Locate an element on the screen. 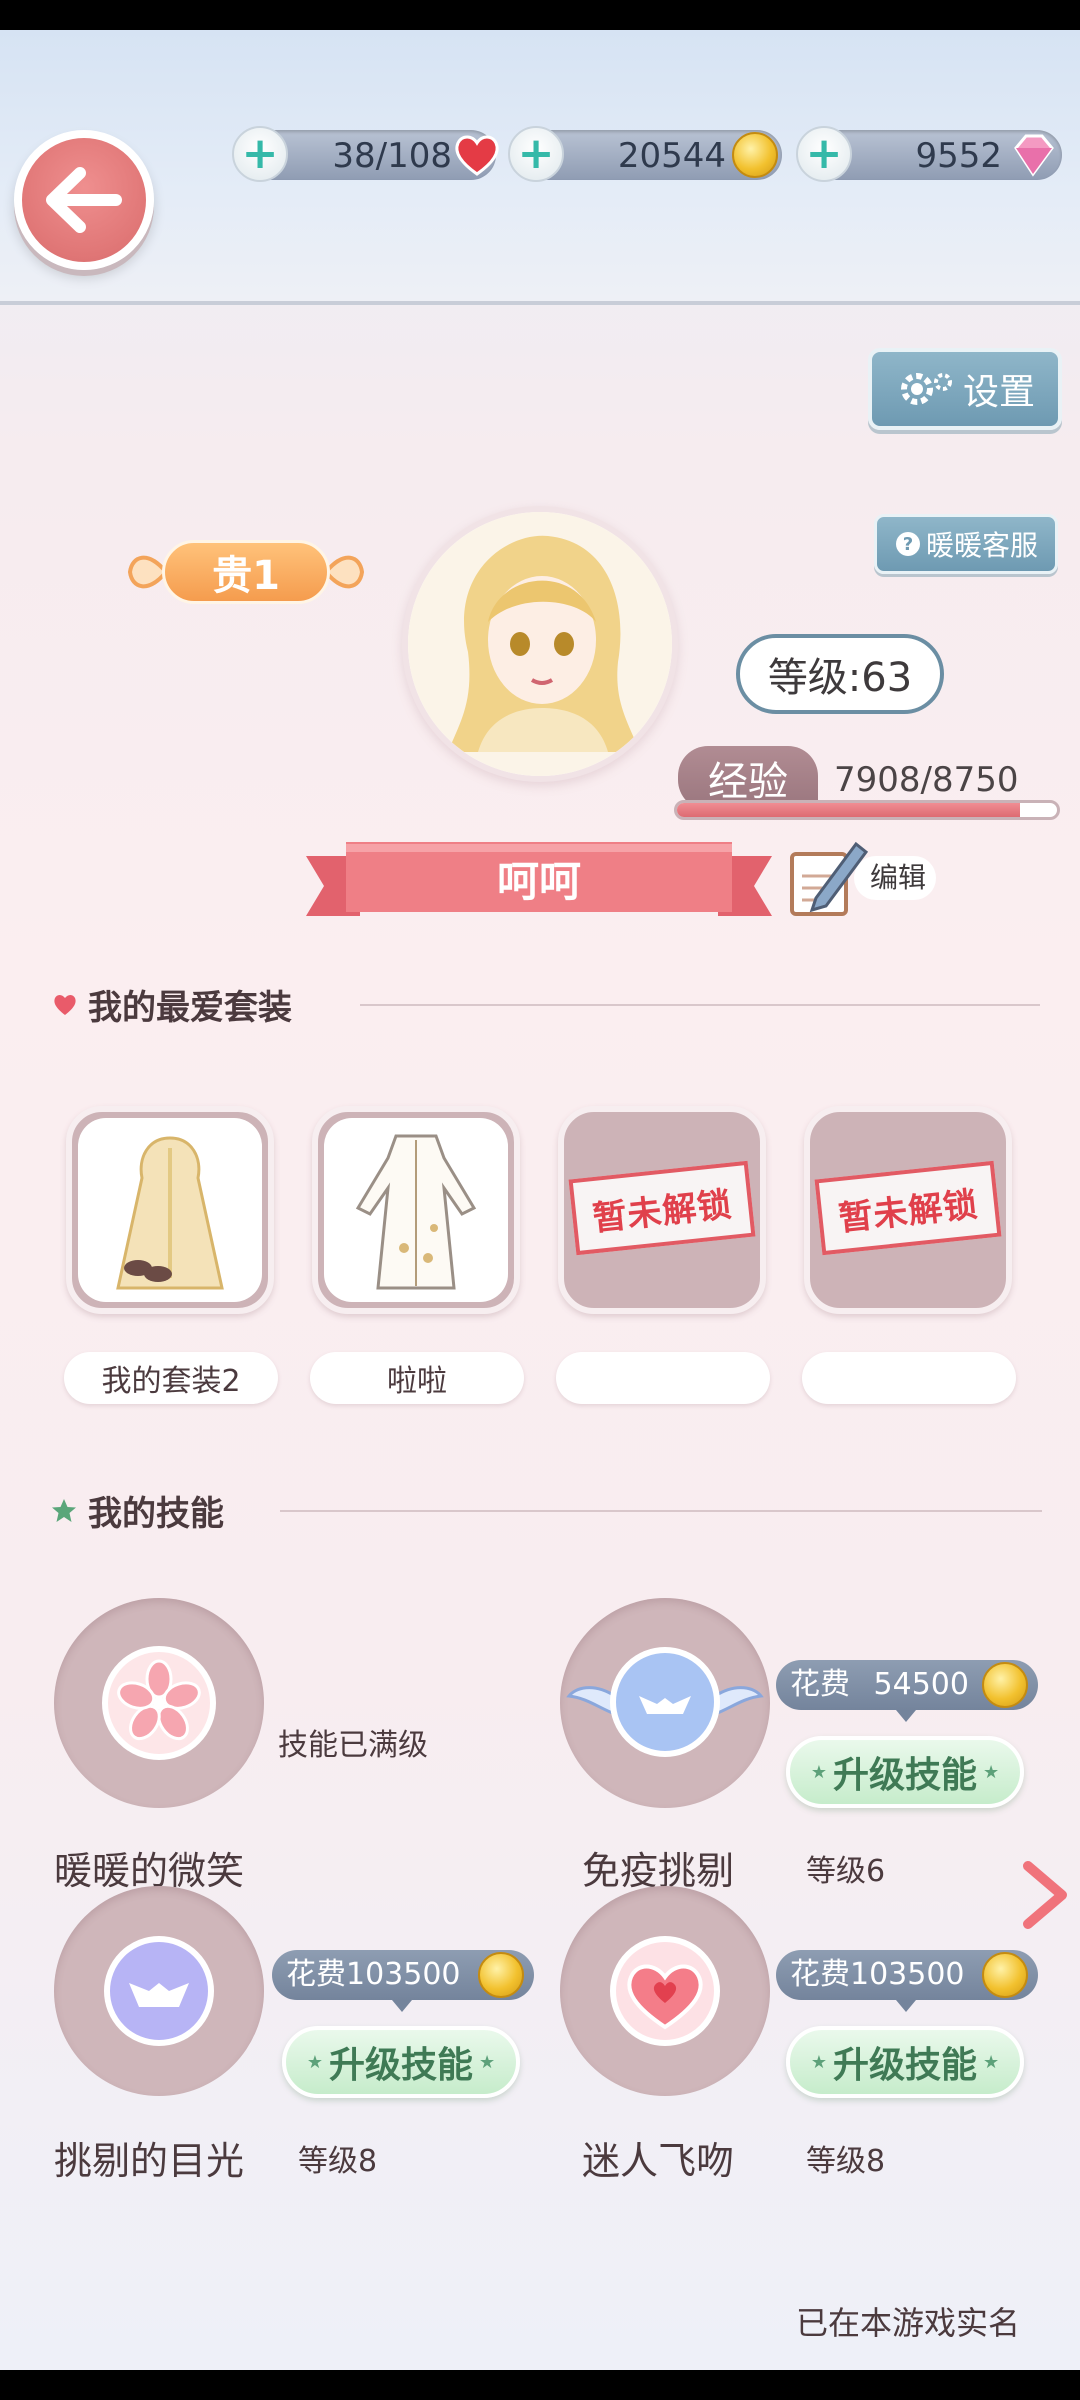 Image resolution: width=1080 pixels, height=2400 pixels. mask-icon is located at coordinates (159, 1991).